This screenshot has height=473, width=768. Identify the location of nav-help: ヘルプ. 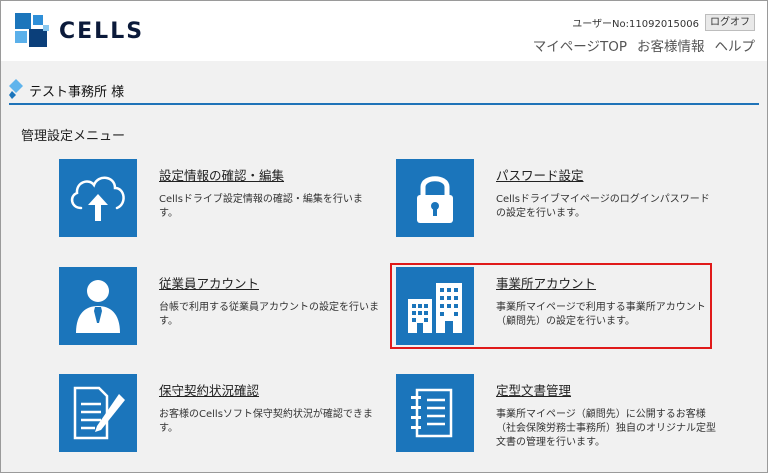
(735, 45).